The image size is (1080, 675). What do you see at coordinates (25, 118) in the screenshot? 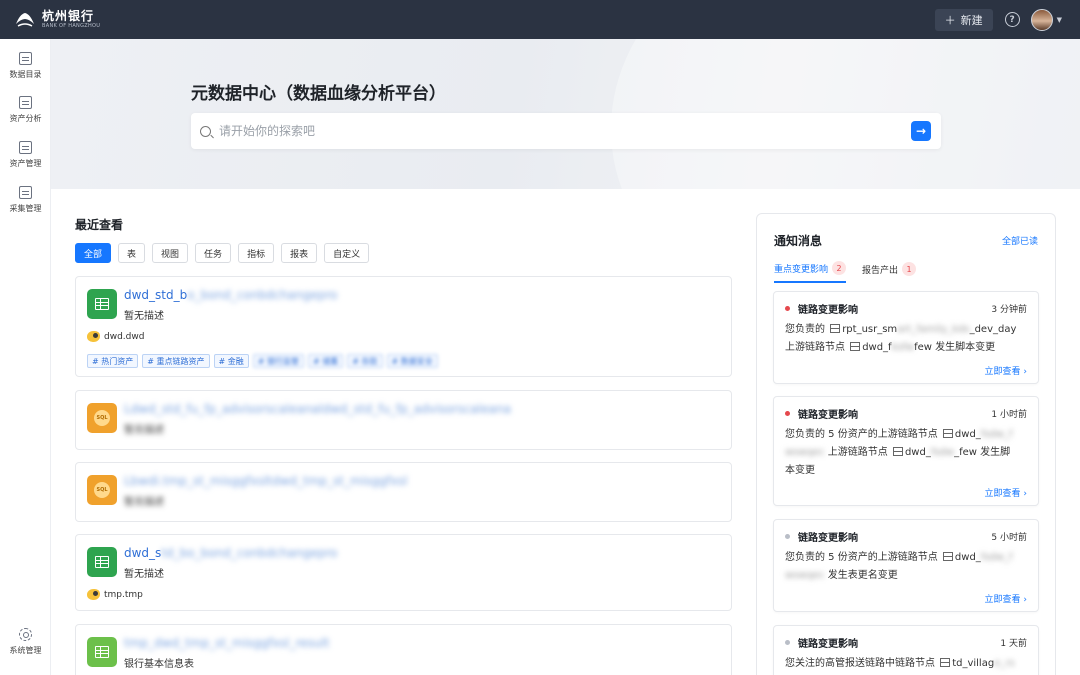
I see `nav-label: 资产分析` at bounding box center [25, 118].